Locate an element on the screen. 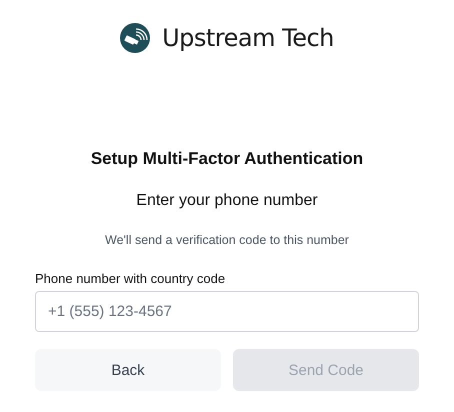 Image resolution: width=454 pixels, height=412 pixels. phone-input-field: +1 (555) 123-4567 is located at coordinates (227, 311).